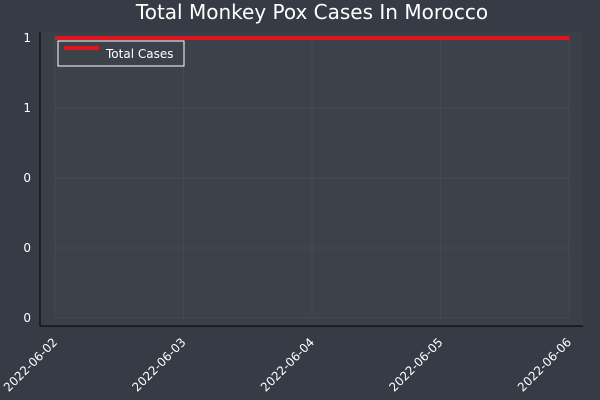 The width and height of the screenshot is (600, 400). I want to click on legend-label-total-cases: Total Cases, so click(139, 54).